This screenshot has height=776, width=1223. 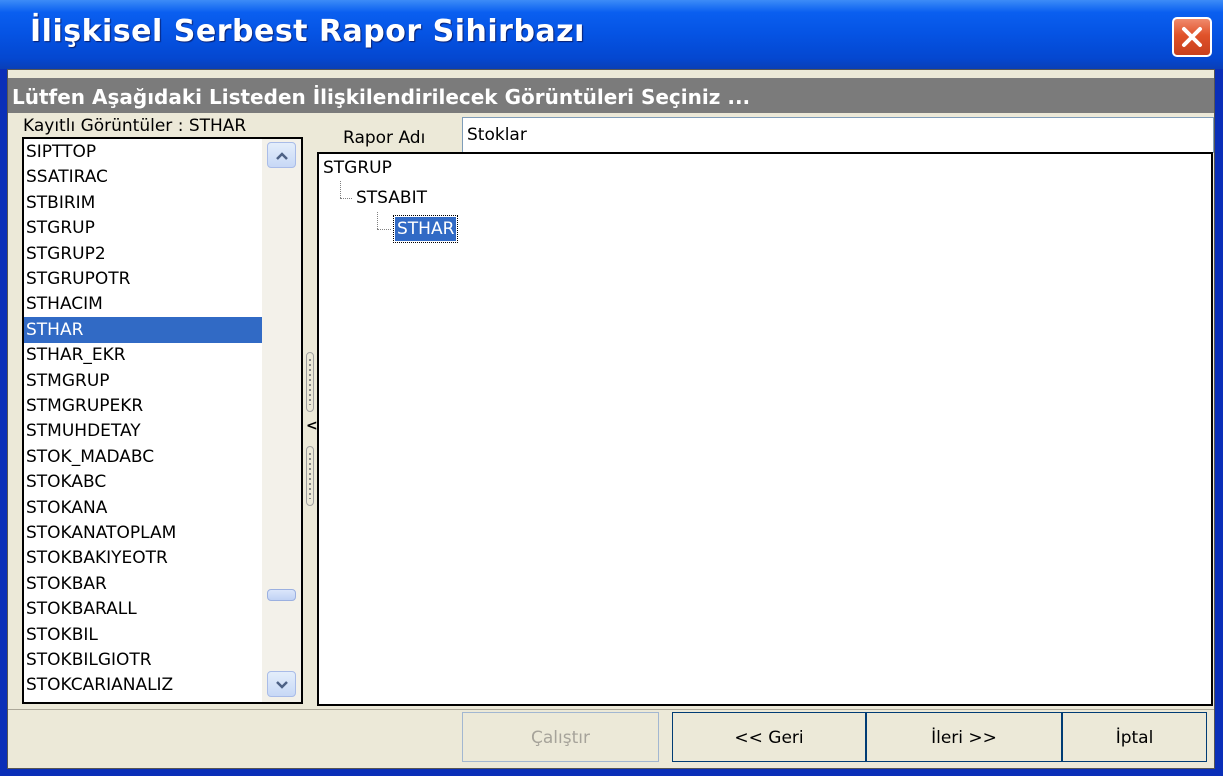 I want to click on list-item: STGRUP, so click(x=143, y=228).